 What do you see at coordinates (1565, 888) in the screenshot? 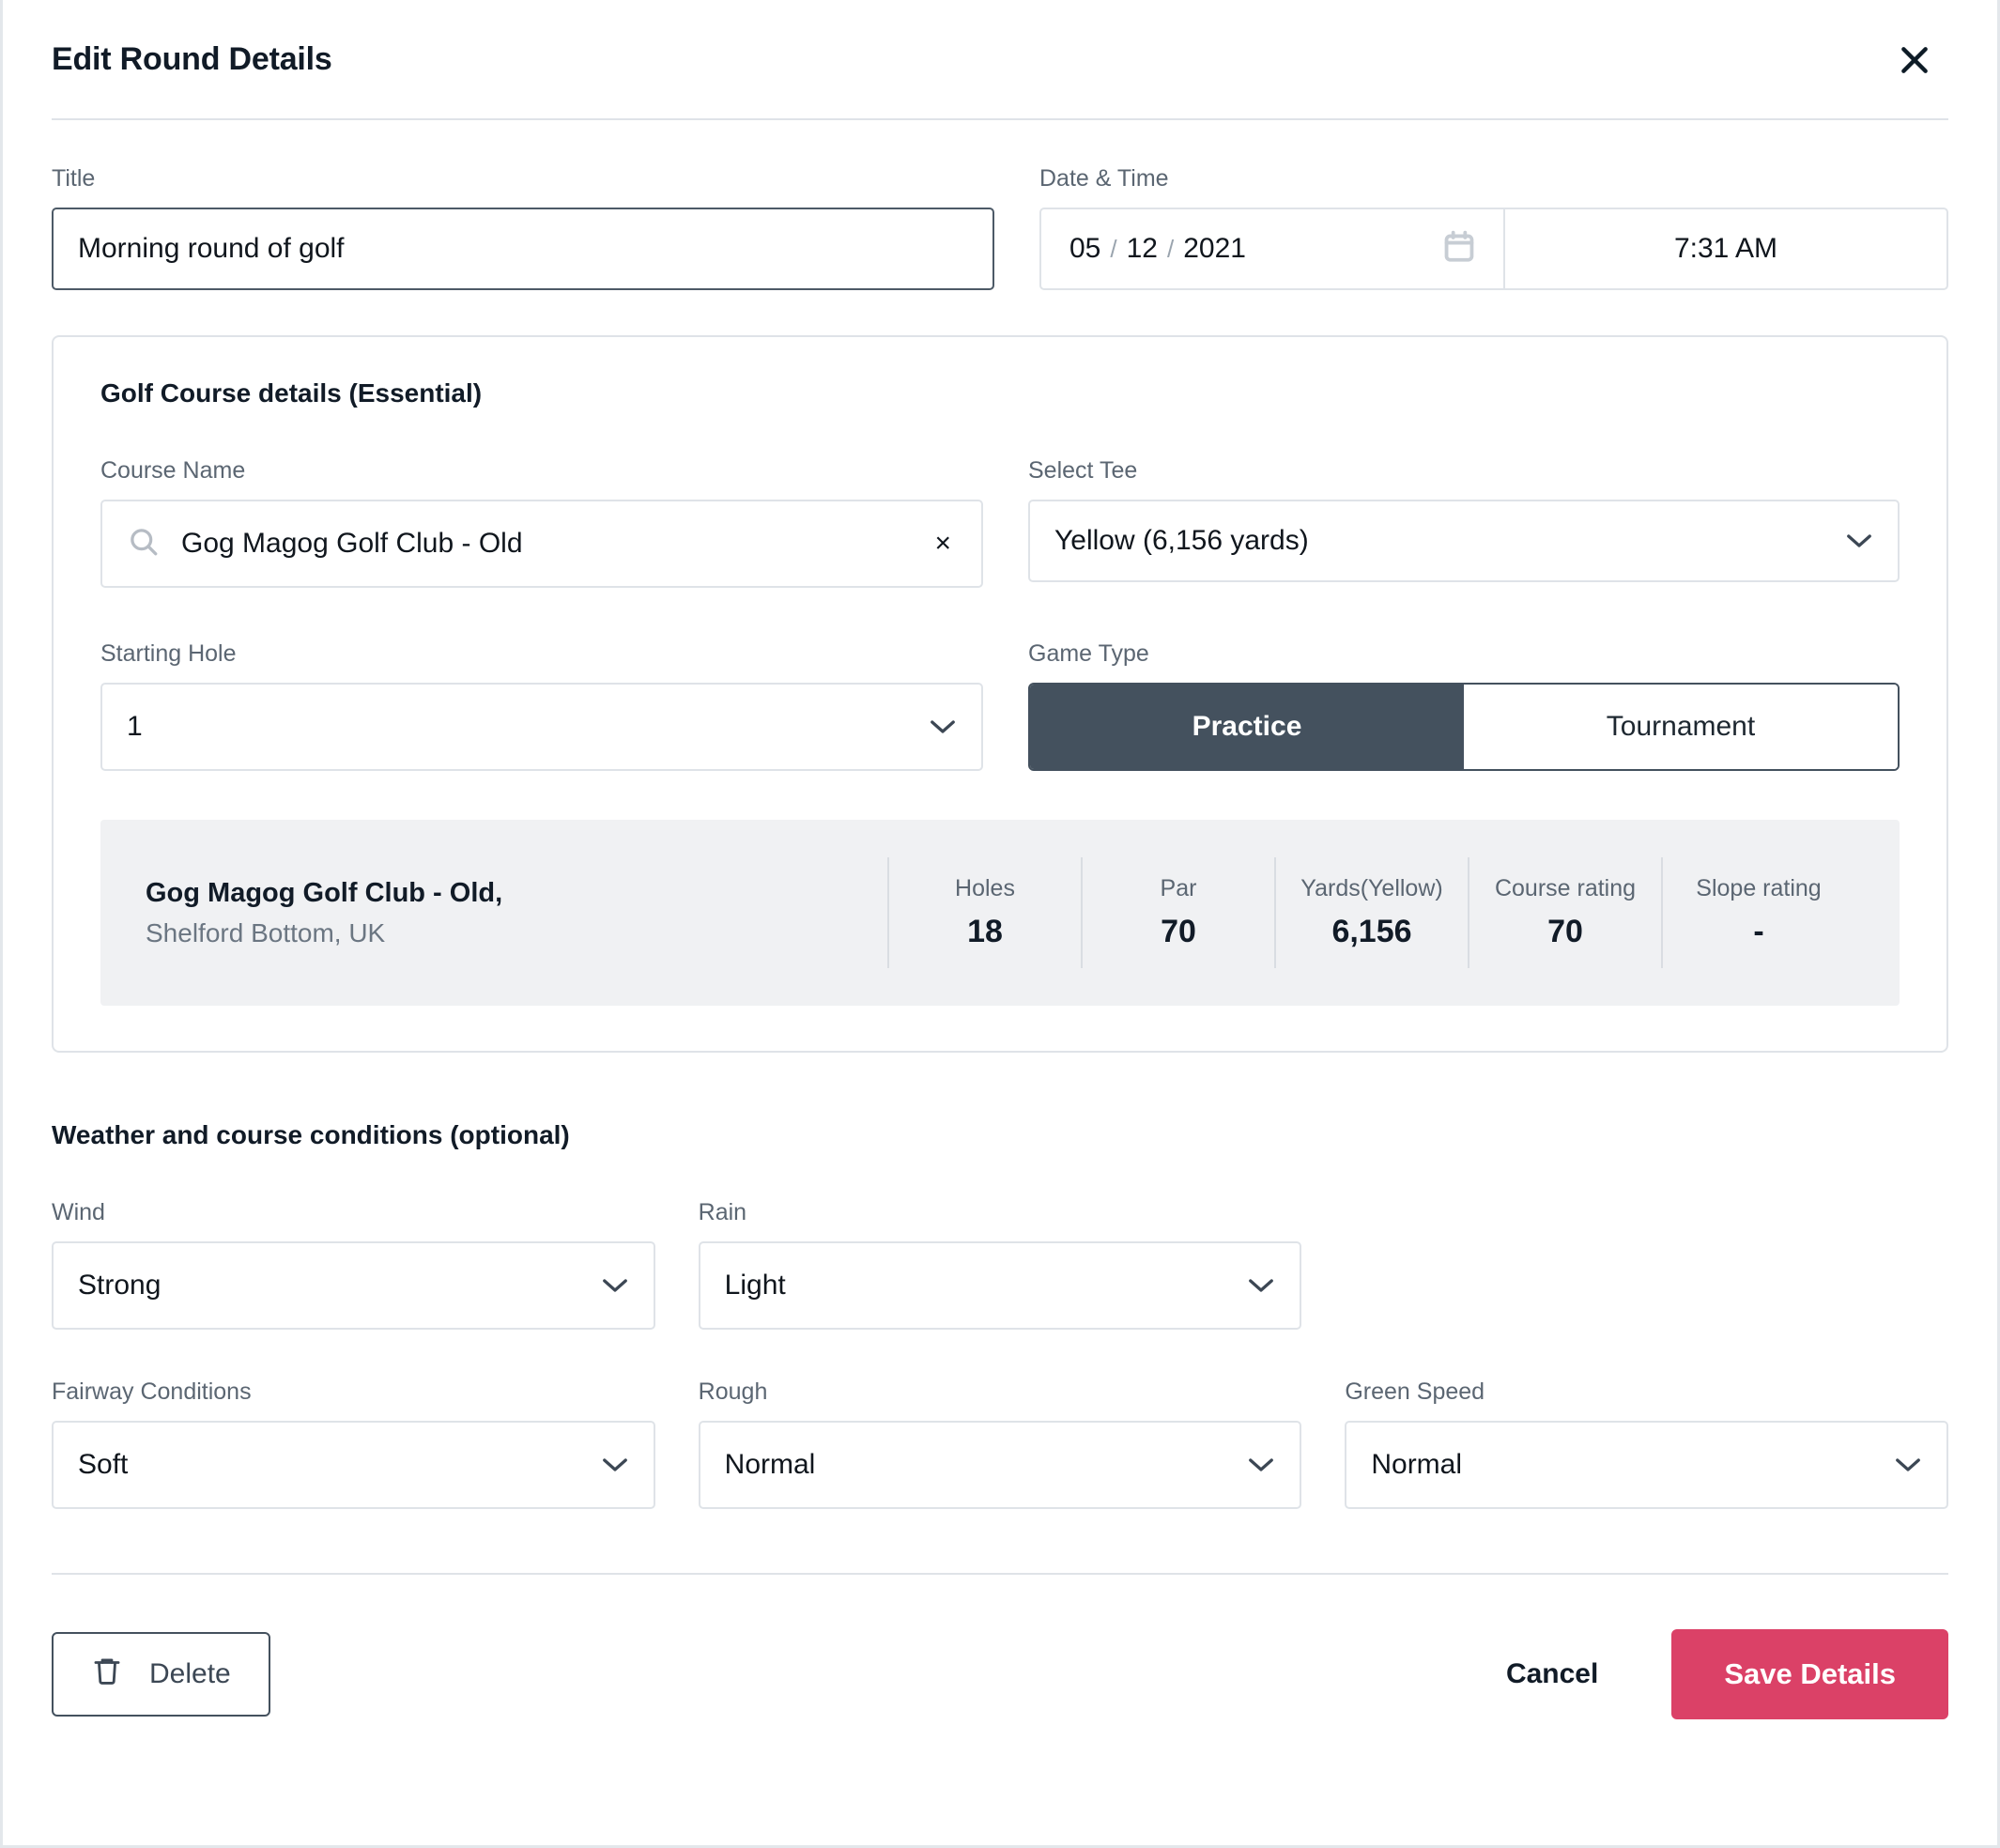
I see `stat-course-rating-label: Course rating` at bounding box center [1565, 888].